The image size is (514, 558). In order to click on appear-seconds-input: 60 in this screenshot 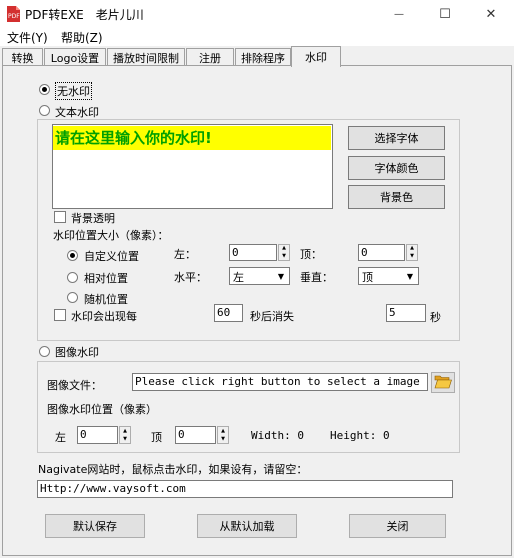, I will do `click(228, 313)`.